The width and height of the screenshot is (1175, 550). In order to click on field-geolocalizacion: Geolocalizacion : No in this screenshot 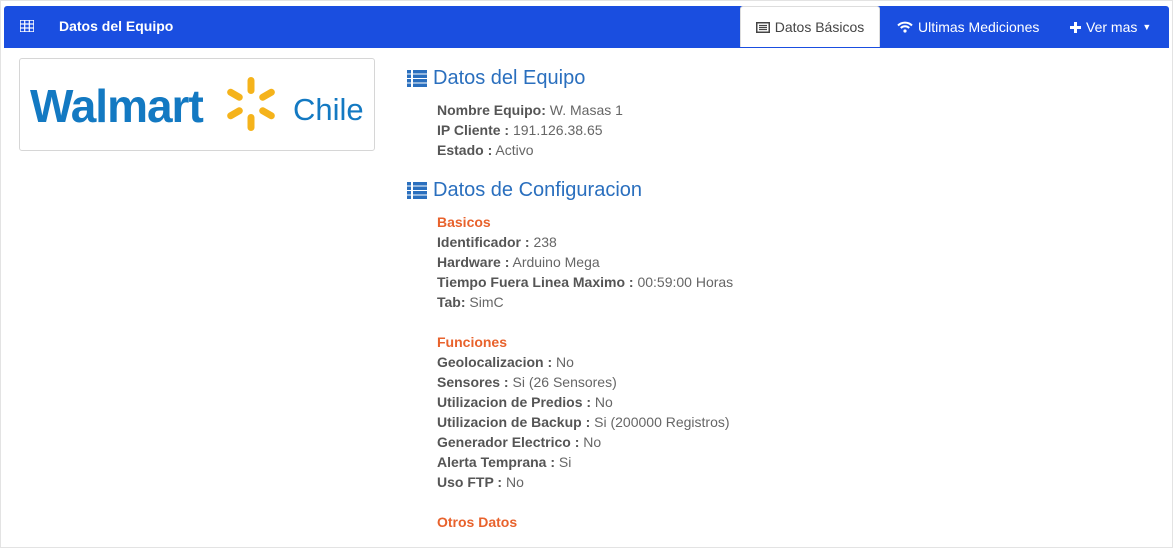, I will do `click(505, 362)`.